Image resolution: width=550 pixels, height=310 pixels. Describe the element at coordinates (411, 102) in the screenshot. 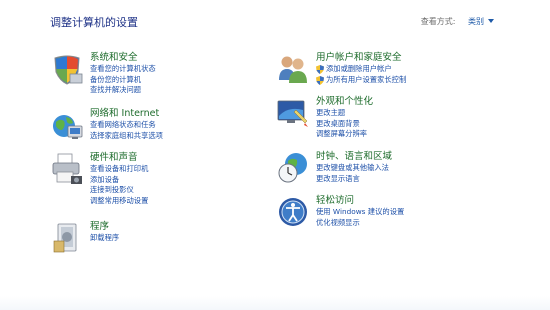

I see `appearance-heading: 外观和个性化` at that location.